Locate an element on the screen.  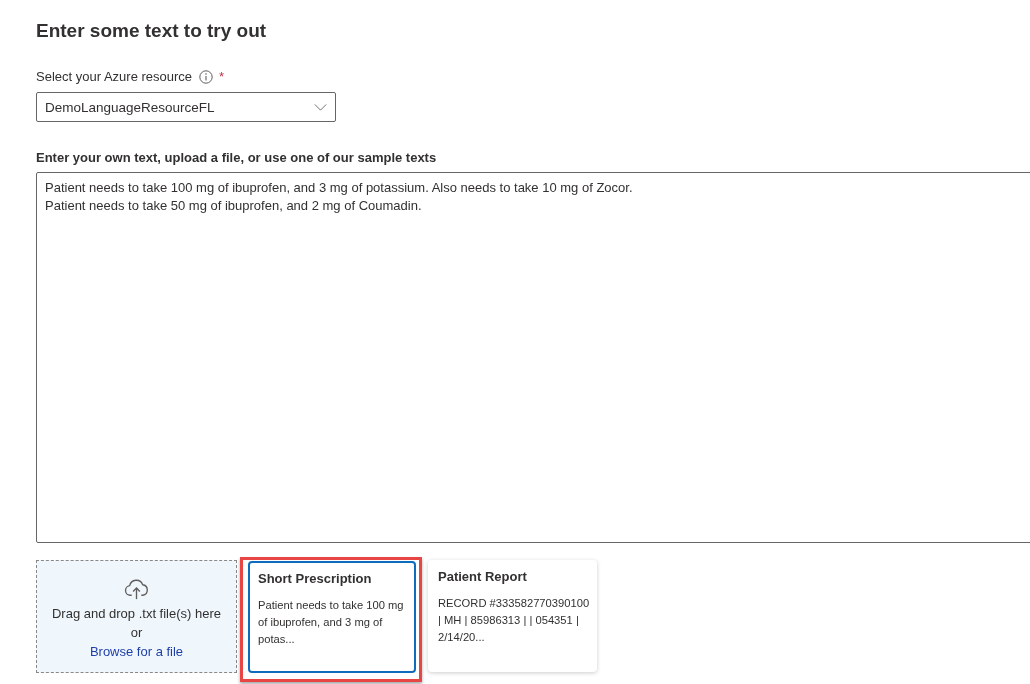
info-icon is located at coordinates (206, 77).